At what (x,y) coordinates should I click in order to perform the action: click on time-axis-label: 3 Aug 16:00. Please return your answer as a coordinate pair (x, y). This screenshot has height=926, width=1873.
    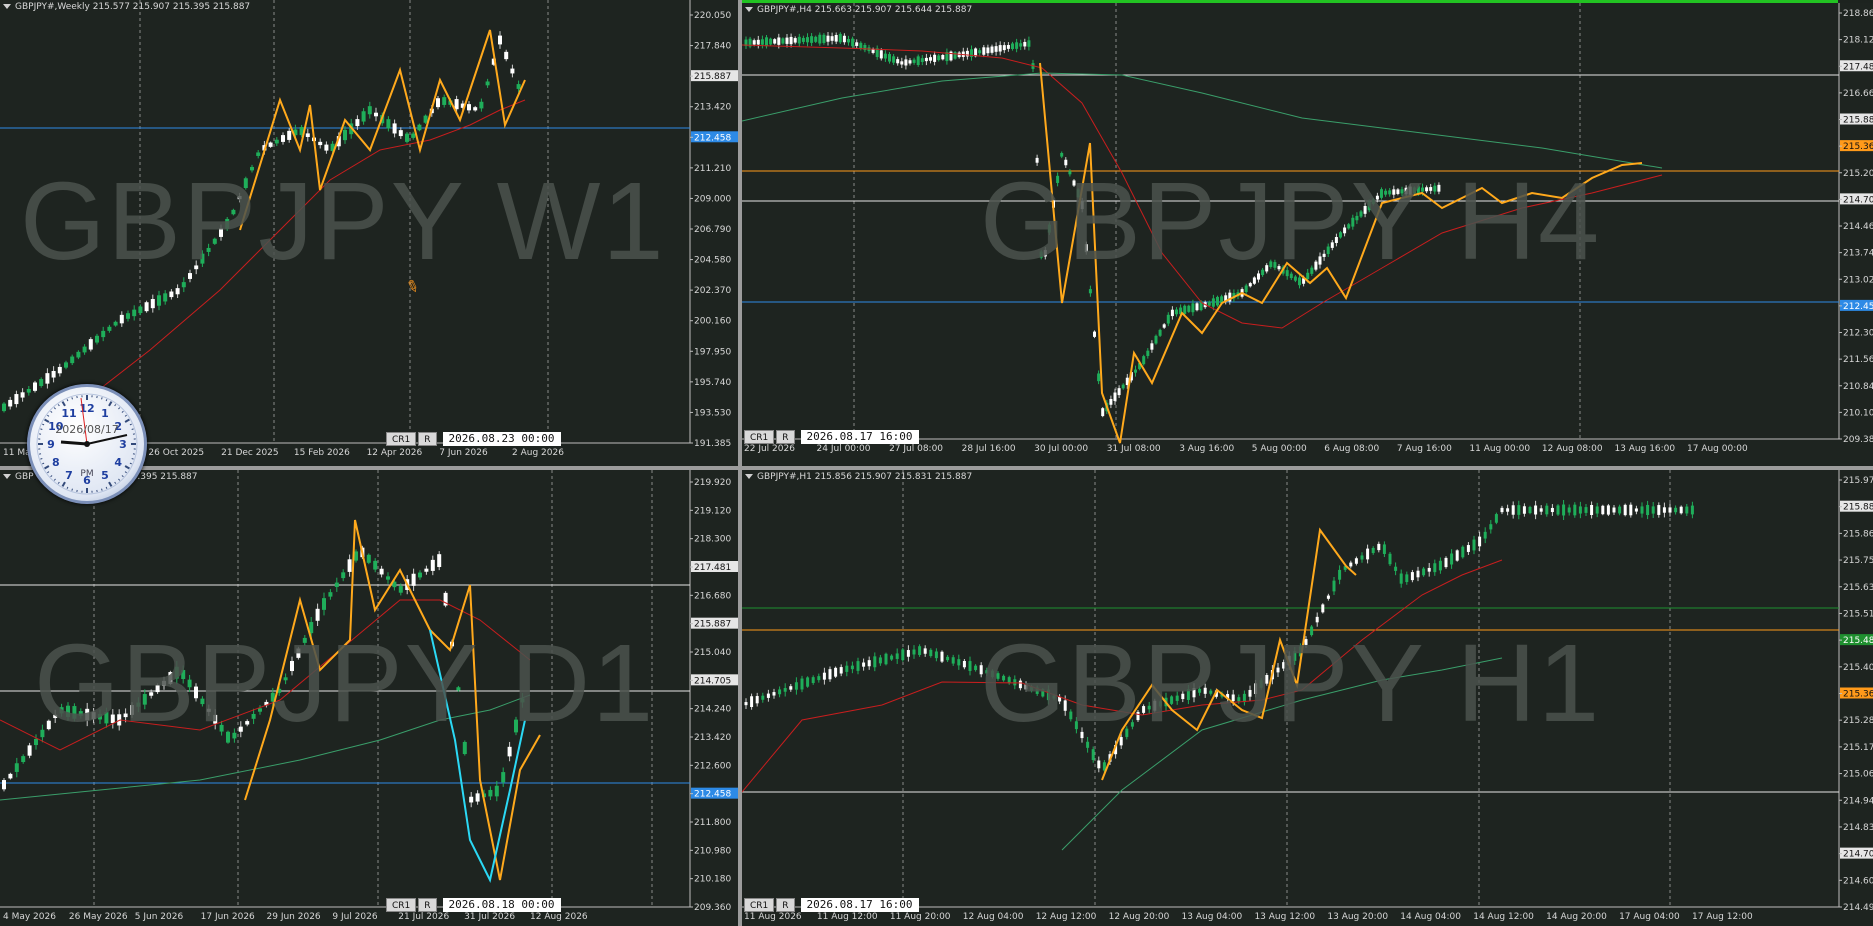
    Looking at the image, I should click on (1206, 449).